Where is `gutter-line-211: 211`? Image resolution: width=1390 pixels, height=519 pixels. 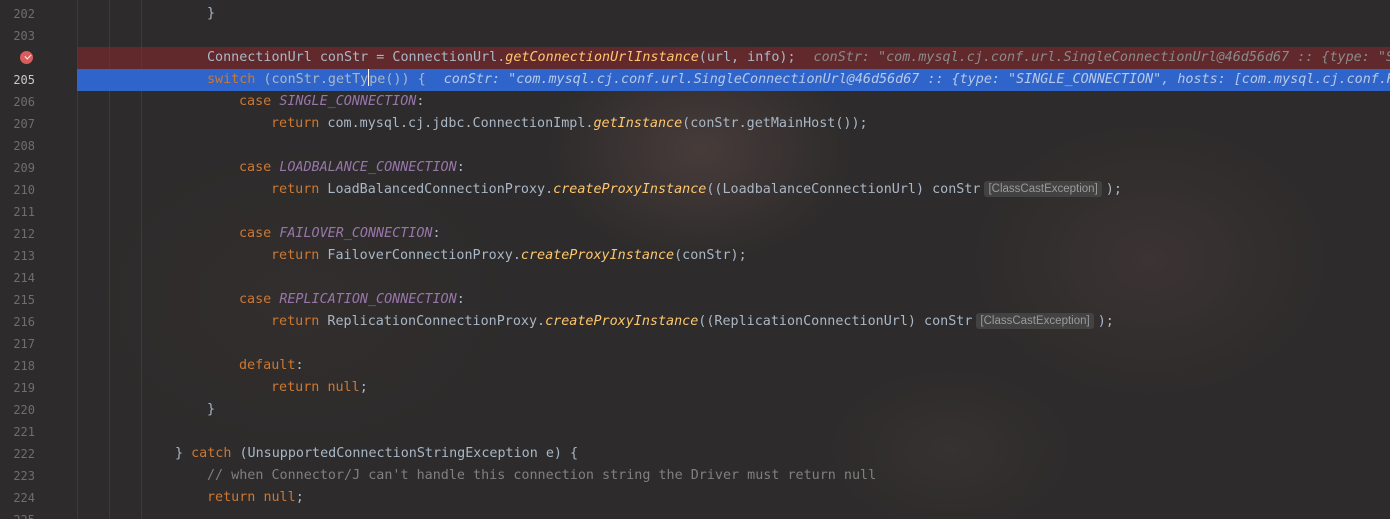
gutter-line-211: 211 is located at coordinates (38, 212).